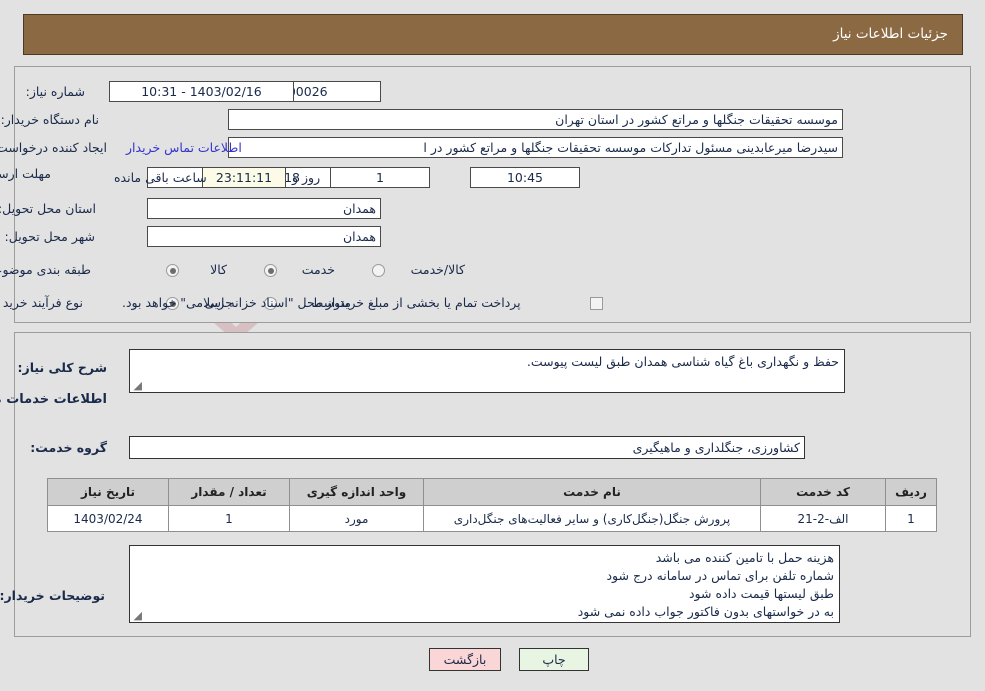  I want to click on col-qty: تعداد / مقدار, so click(229, 492).